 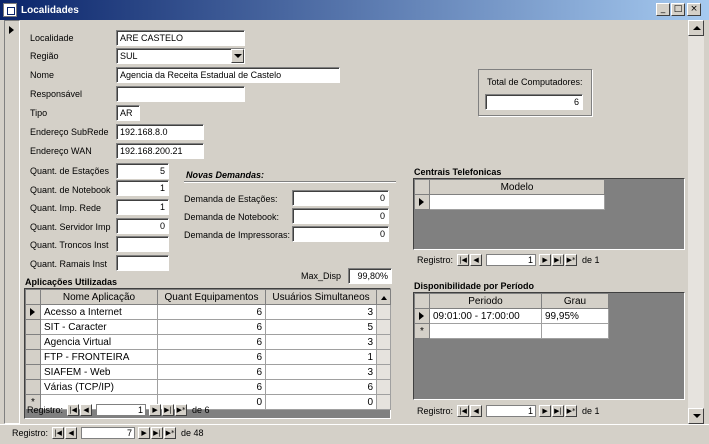 What do you see at coordinates (534, 102) in the screenshot?
I see `total-computadores-field: 6` at bounding box center [534, 102].